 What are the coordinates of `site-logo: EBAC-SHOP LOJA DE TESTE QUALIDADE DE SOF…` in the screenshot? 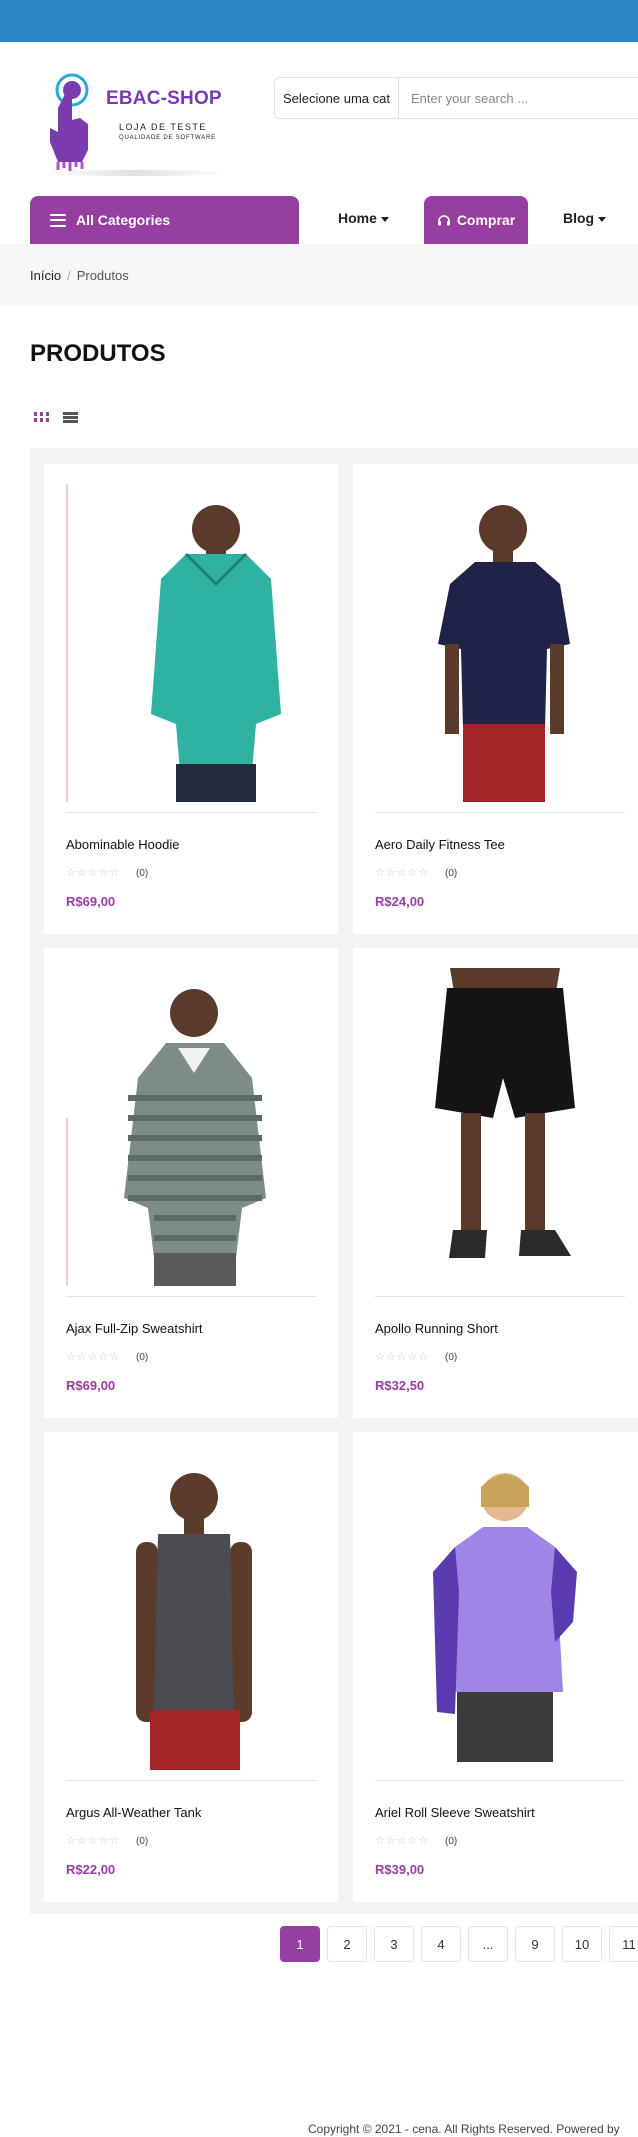 It's located at (135, 125).